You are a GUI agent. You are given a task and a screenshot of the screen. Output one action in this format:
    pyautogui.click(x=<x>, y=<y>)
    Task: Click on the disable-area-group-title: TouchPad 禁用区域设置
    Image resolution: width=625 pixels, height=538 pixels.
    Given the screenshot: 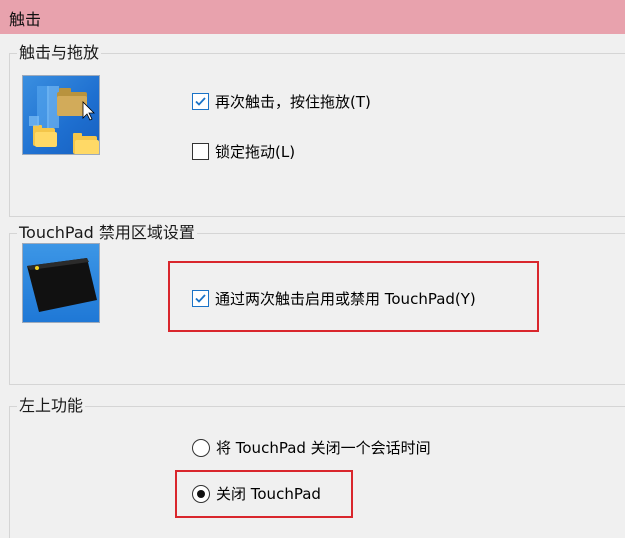 What is the action you would take?
    pyautogui.click(x=107, y=233)
    